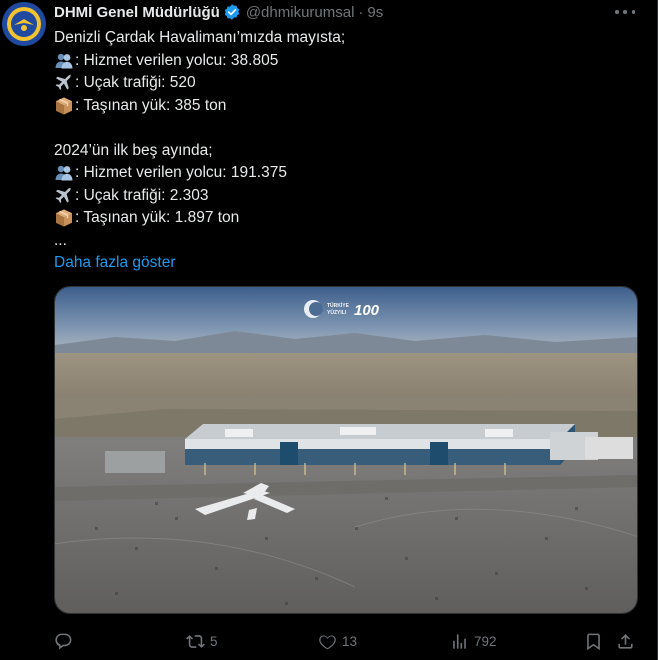 This screenshot has width=658, height=660. Describe the element at coordinates (346, 83) in the screenshot. I see `stat-line: : Uçak trafiği: 520` at that location.